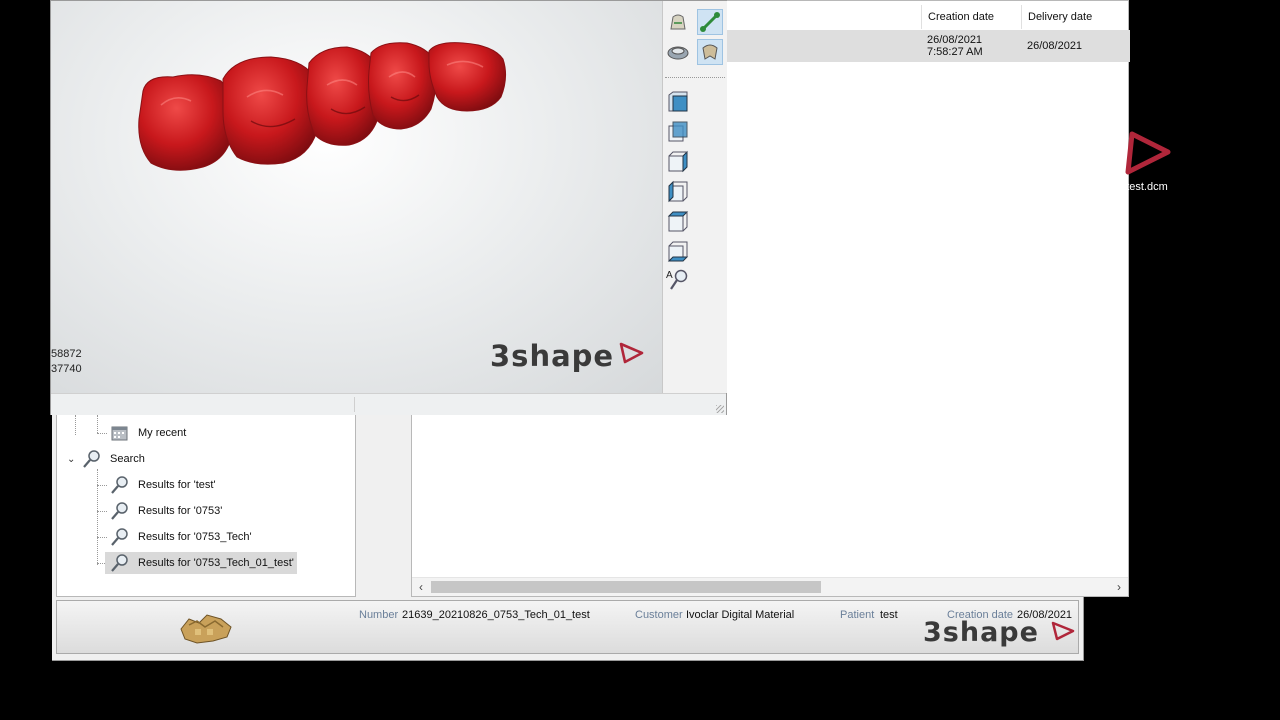 The image size is (1280, 720). I want to click on viewer-toolbar: A, so click(694, 197).